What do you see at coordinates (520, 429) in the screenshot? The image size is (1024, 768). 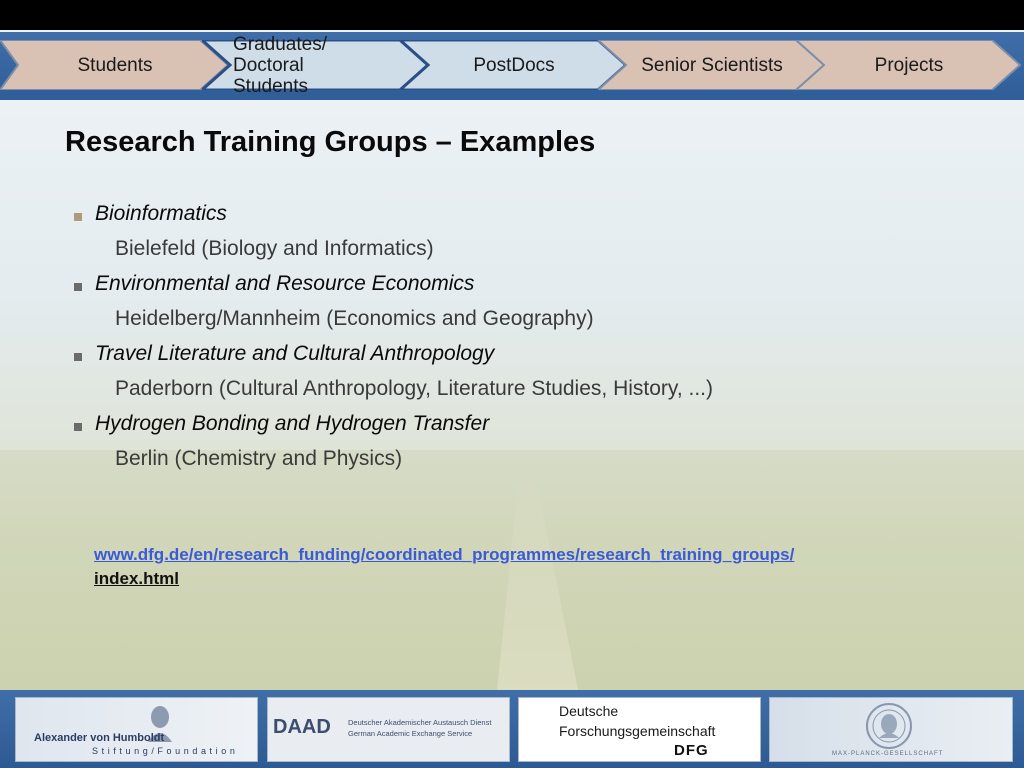 I see `list-item: Hydrogen Bonding and Hydrogen Transfer` at bounding box center [520, 429].